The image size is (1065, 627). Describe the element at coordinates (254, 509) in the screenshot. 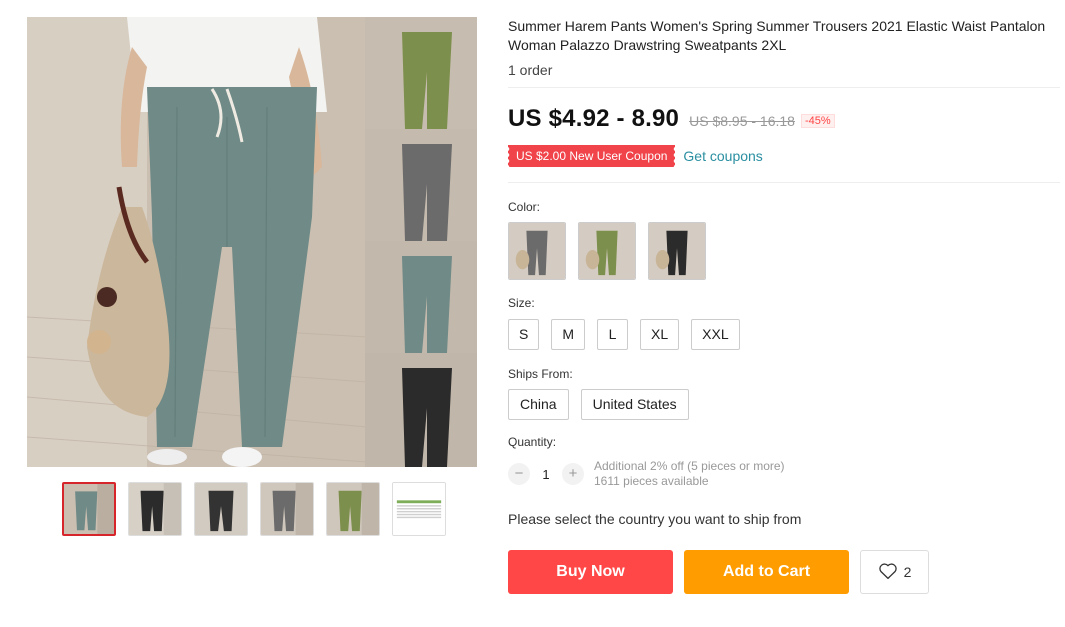

I see `thumbnail-strip` at that location.